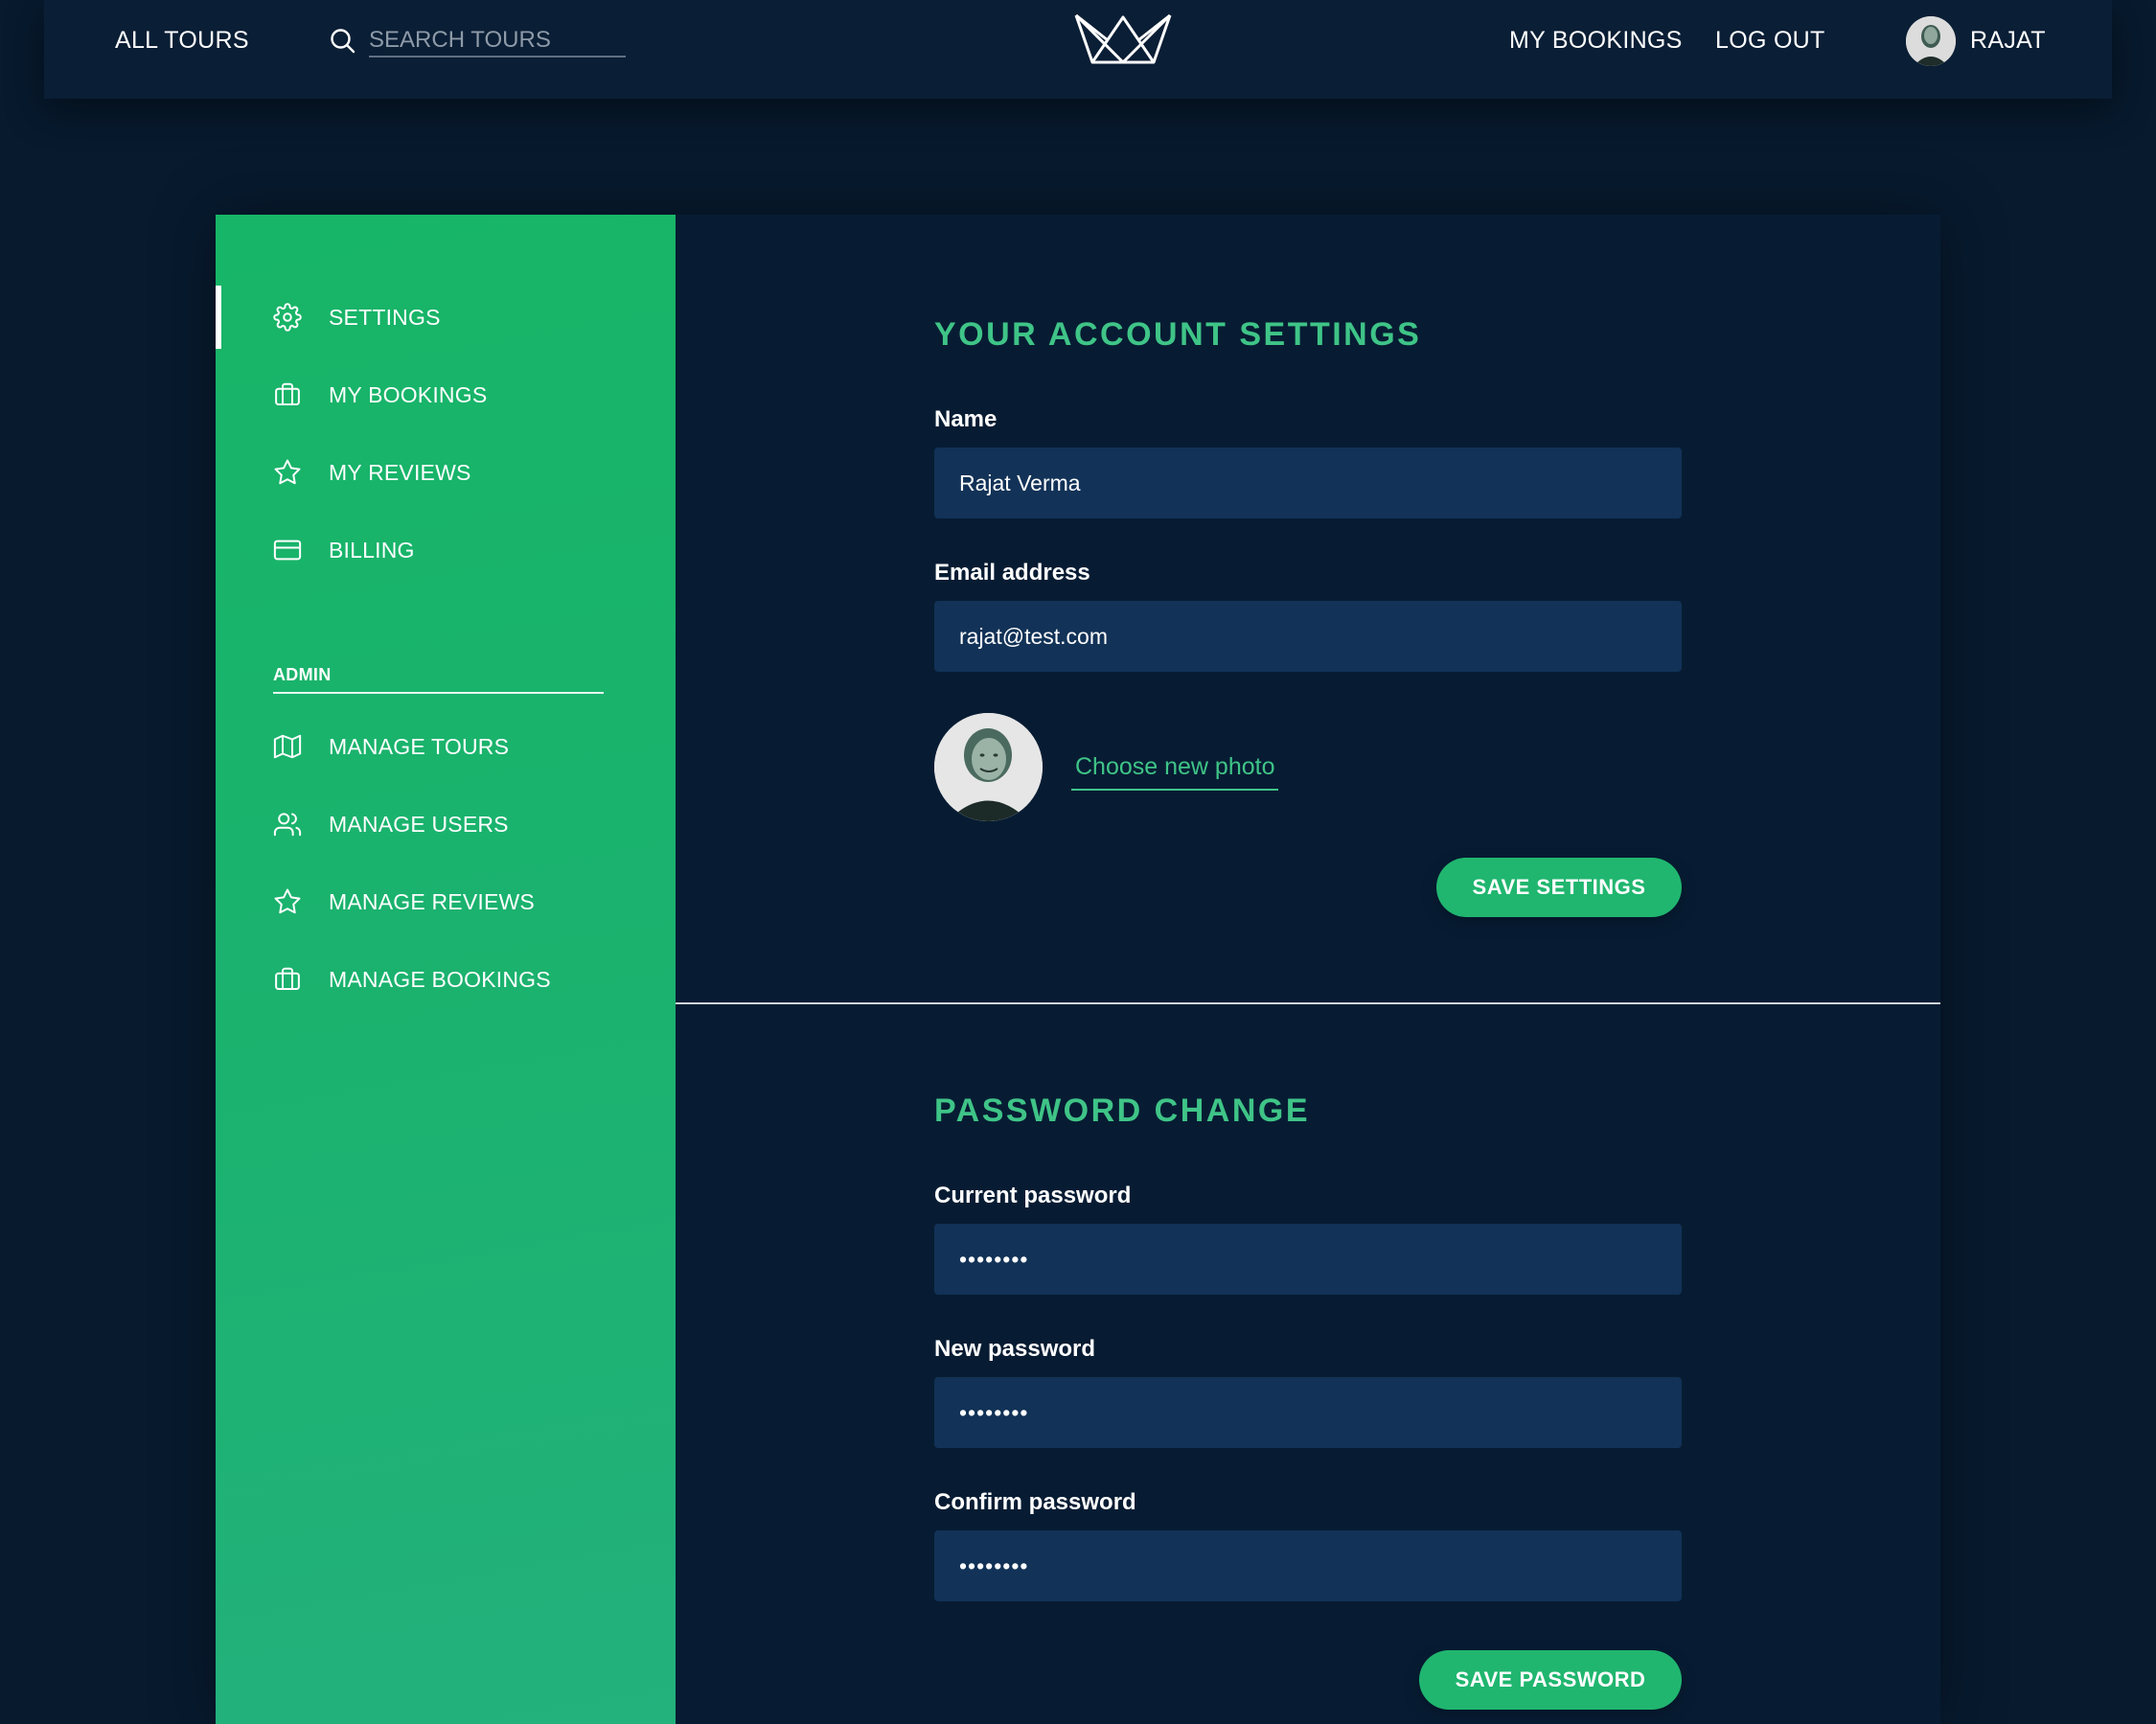  I want to click on avatar, so click(1931, 41).